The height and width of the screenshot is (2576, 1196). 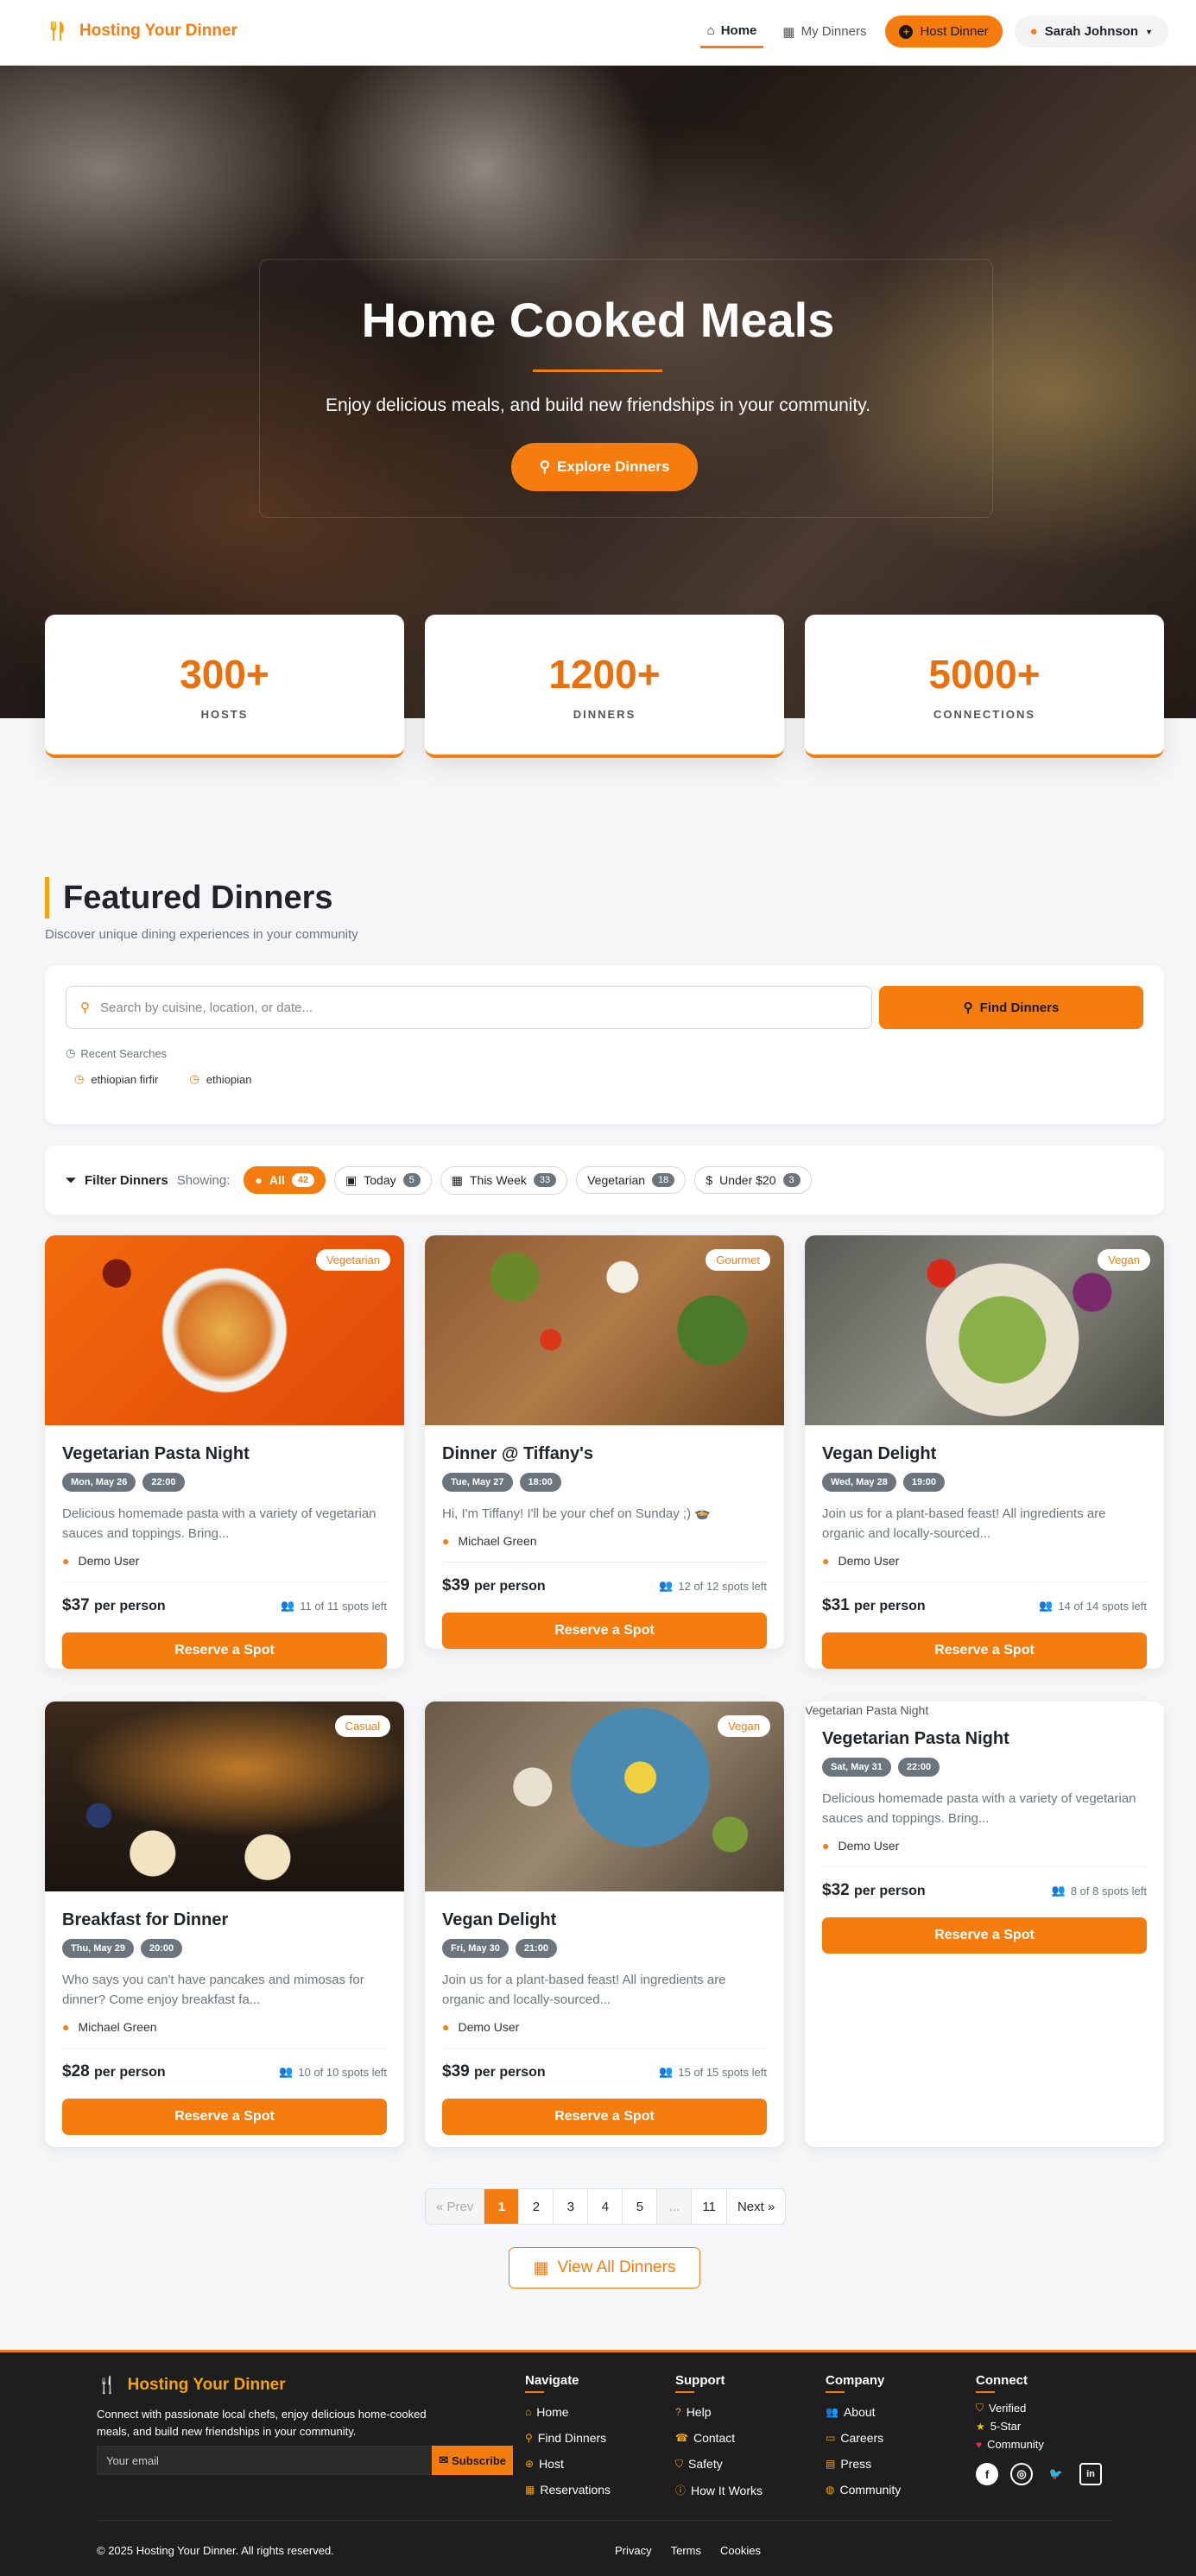 What do you see at coordinates (568, 2383) in the screenshot?
I see `footer-heading: Navigate` at bounding box center [568, 2383].